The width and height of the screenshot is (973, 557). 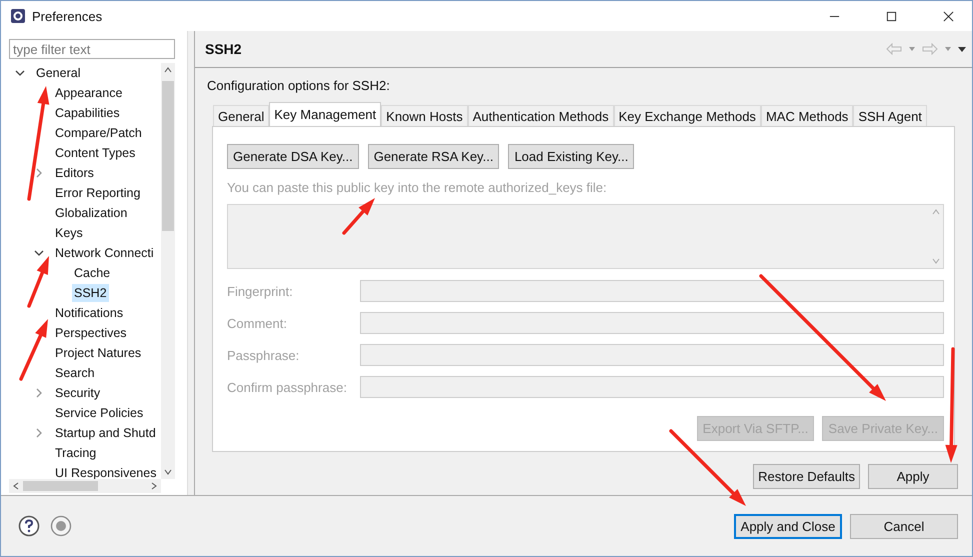 I want to click on forward-arrow-icon, so click(x=930, y=49).